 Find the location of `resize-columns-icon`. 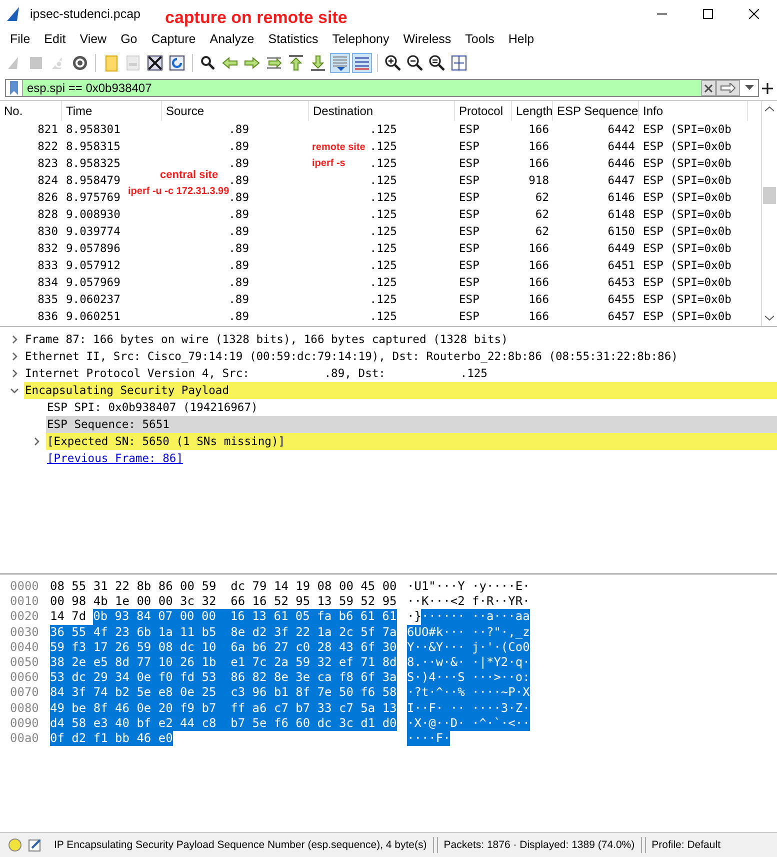

resize-columns-icon is located at coordinates (459, 63).